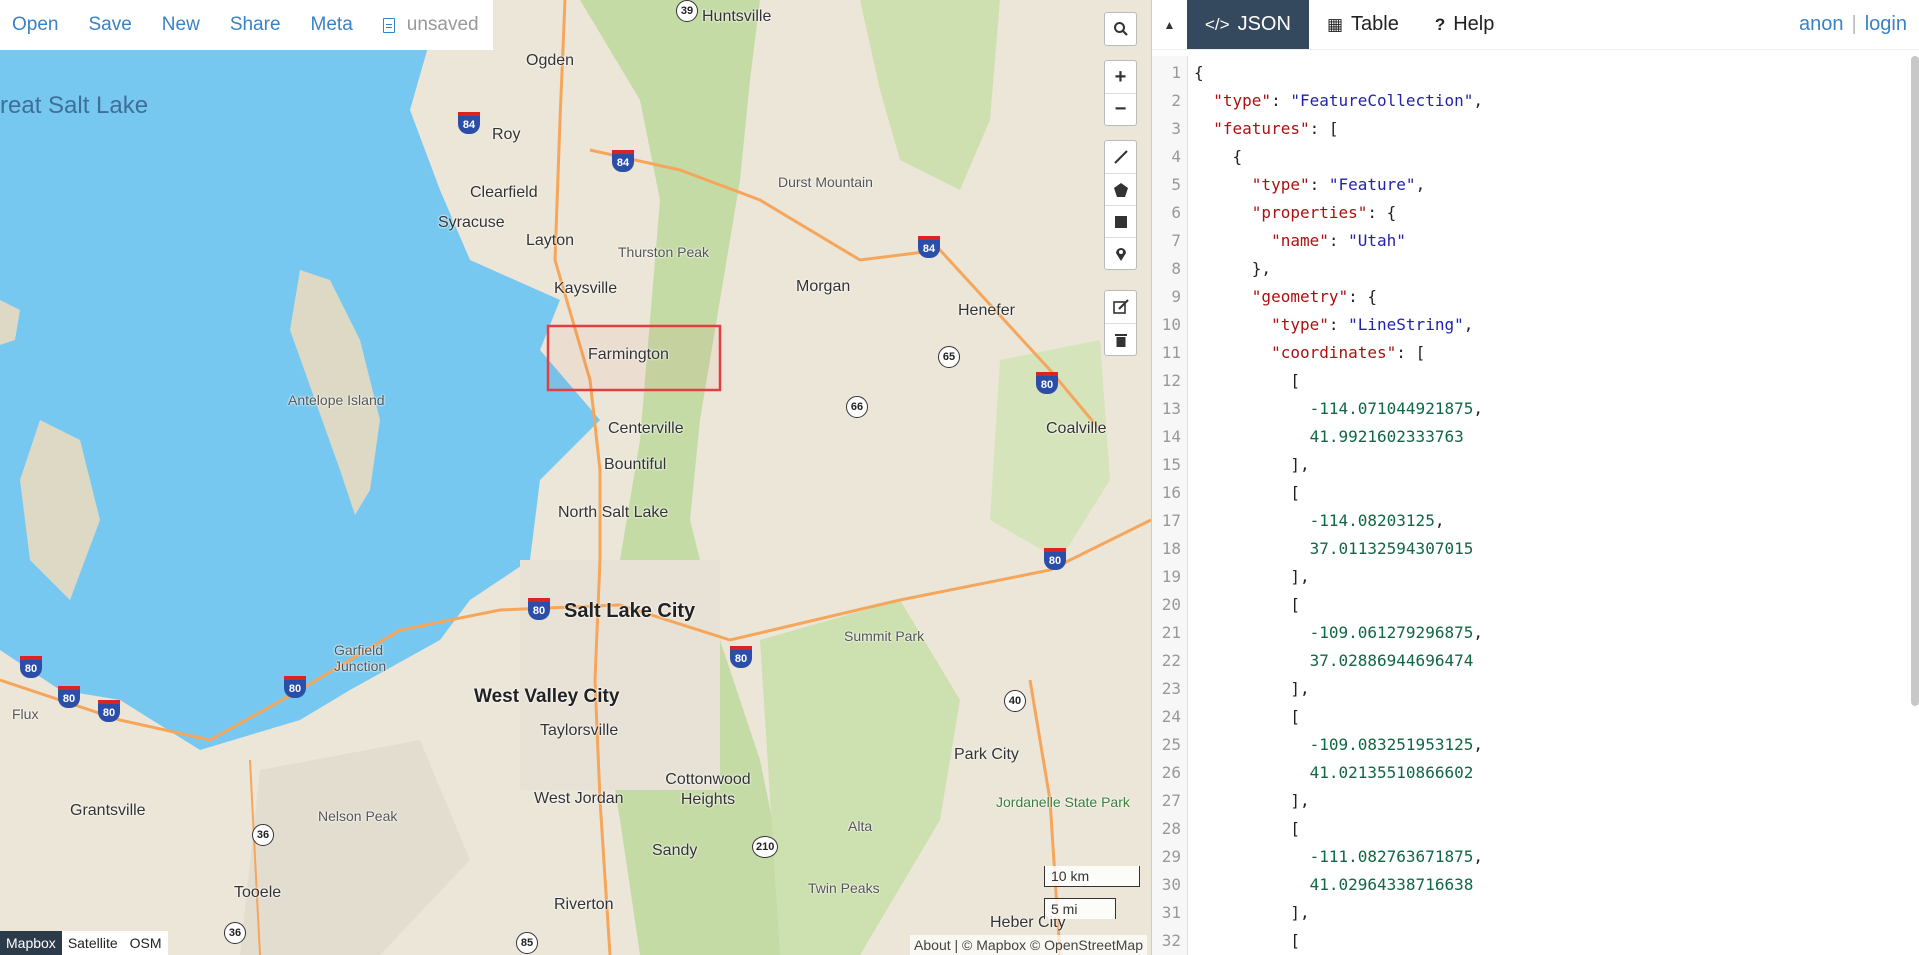 Image resolution: width=1919 pixels, height=955 pixels. I want to click on question-icon: ?, so click(1440, 24).